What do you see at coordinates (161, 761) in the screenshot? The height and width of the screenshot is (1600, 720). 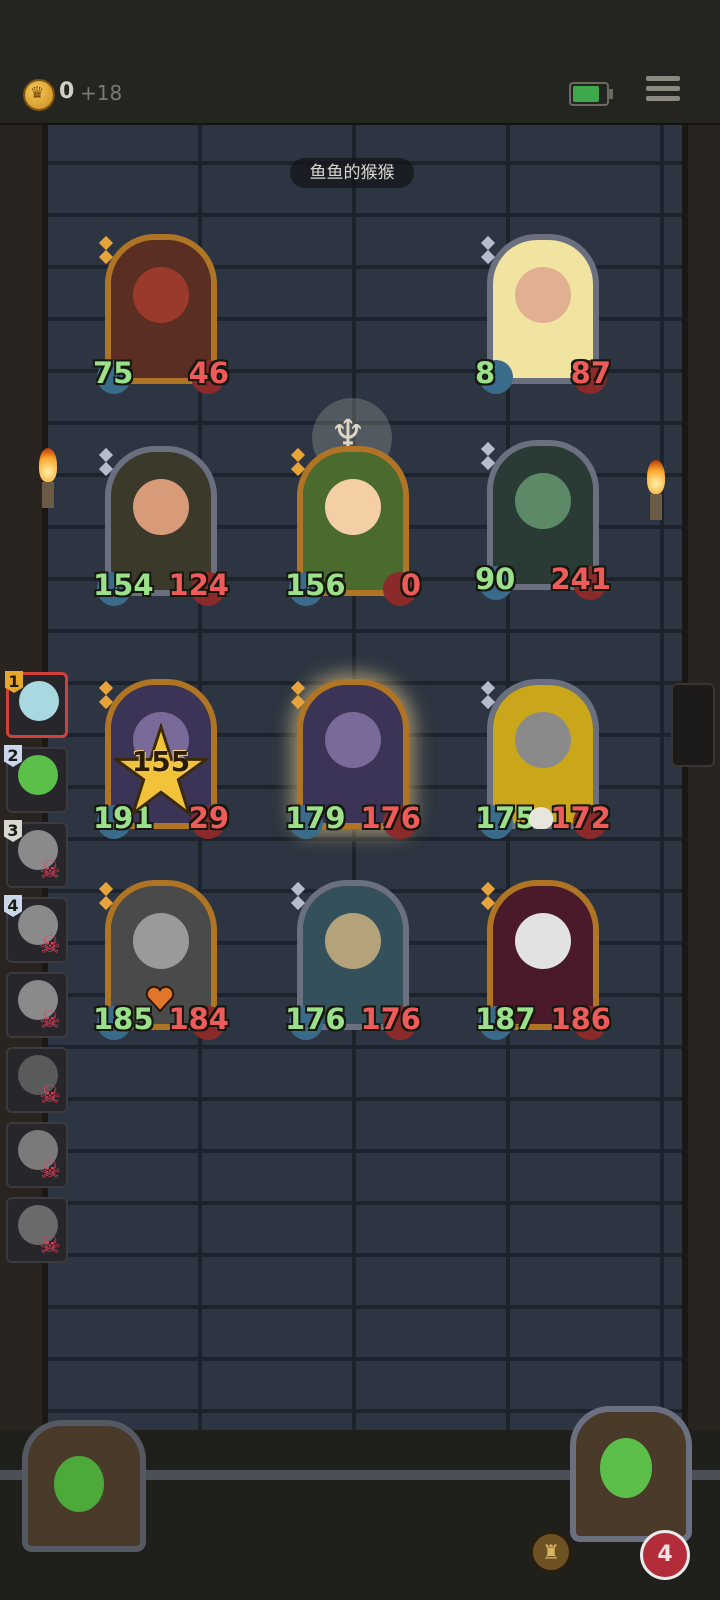 I see `star-value: 155` at bounding box center [161, 761].